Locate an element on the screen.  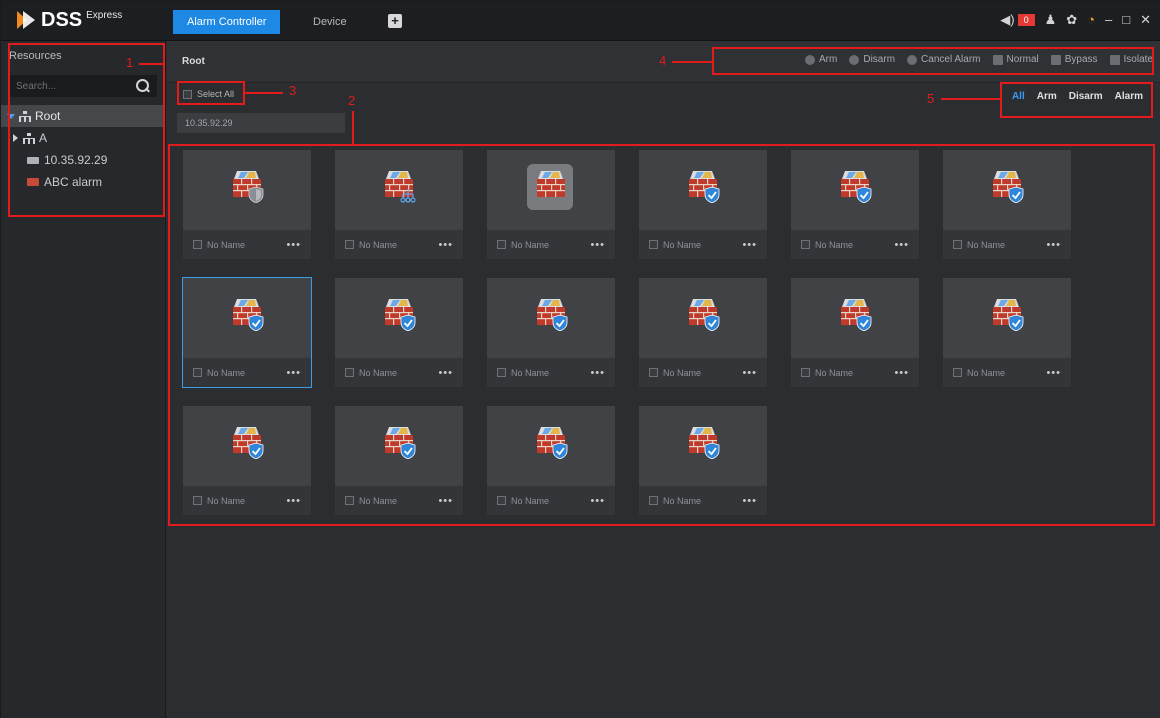
speaker-icon: ◀︎) is located at coordinates (1007, 19).